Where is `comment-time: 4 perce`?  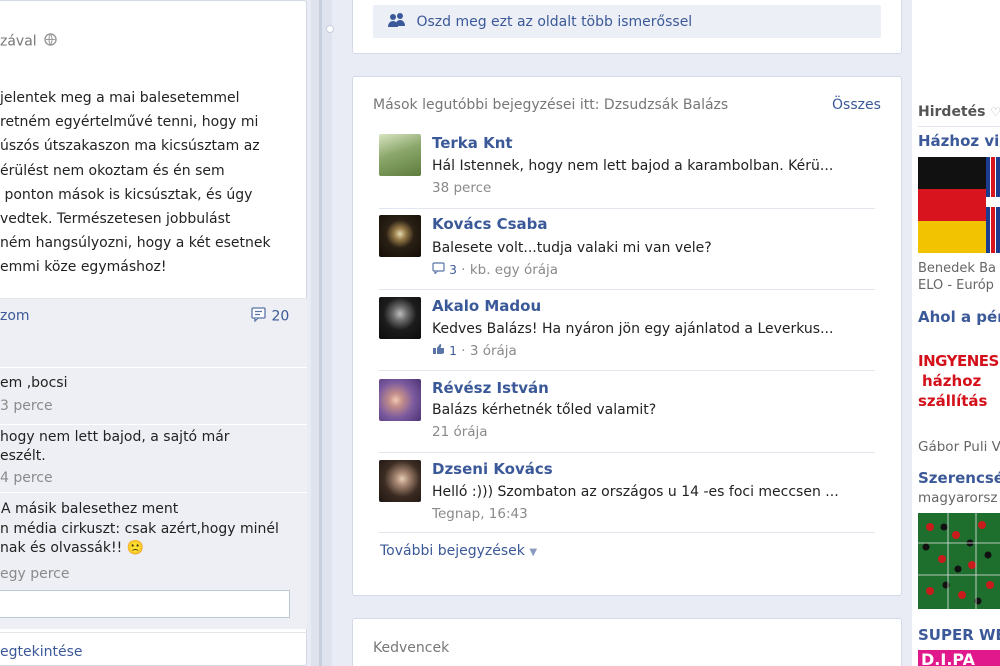
comment-time: 4 perce is located at coordinates (26, 478).